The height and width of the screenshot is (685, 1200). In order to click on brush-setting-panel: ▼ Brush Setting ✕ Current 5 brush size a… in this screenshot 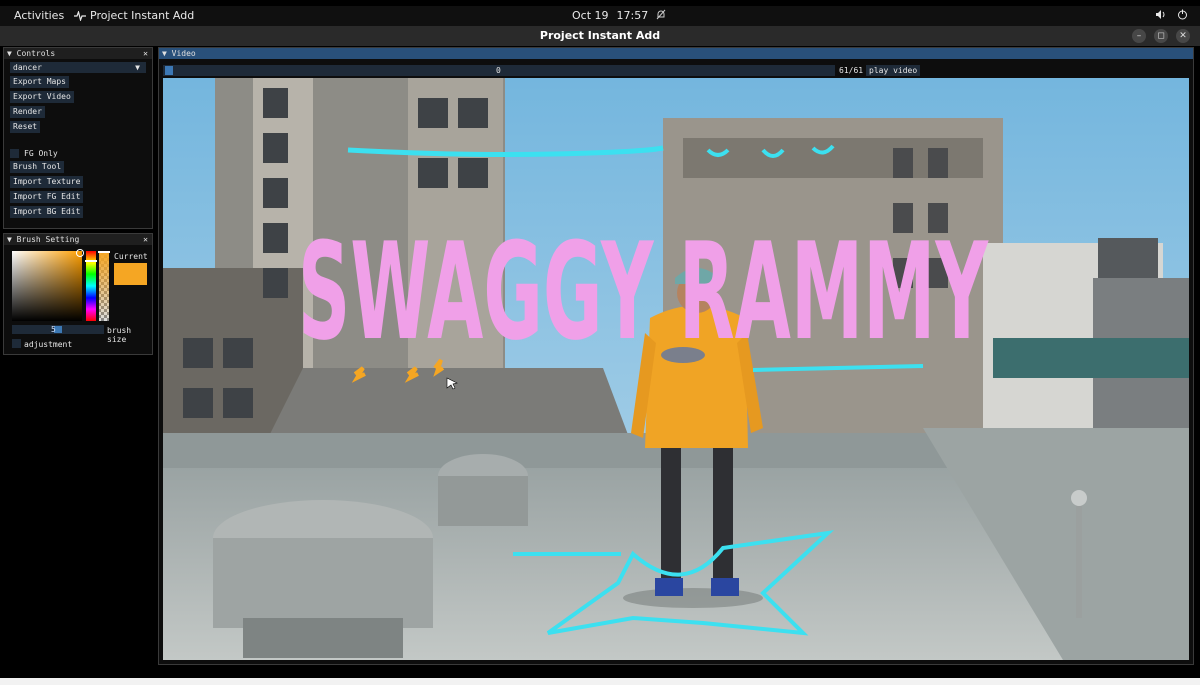, I will do `click(78, 294)`.